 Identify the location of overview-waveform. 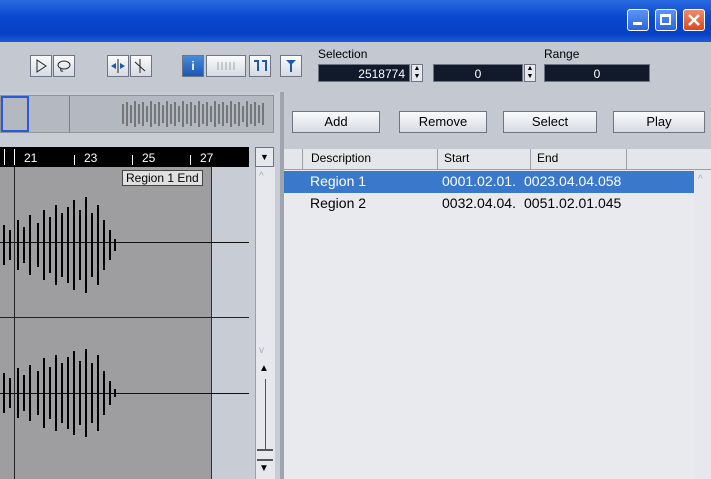
(193, 114).